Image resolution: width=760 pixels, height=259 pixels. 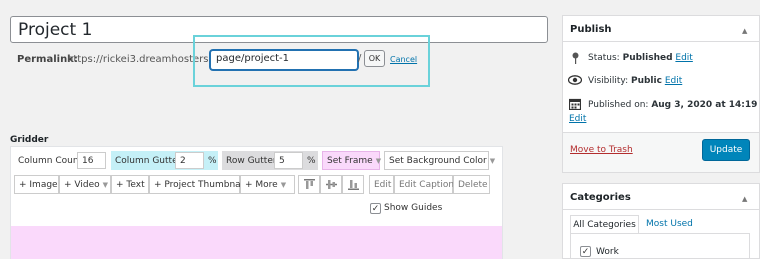 I want to click on add-project-thumbnail-button: + Project Thumbnail, so click(x=197, y=184).